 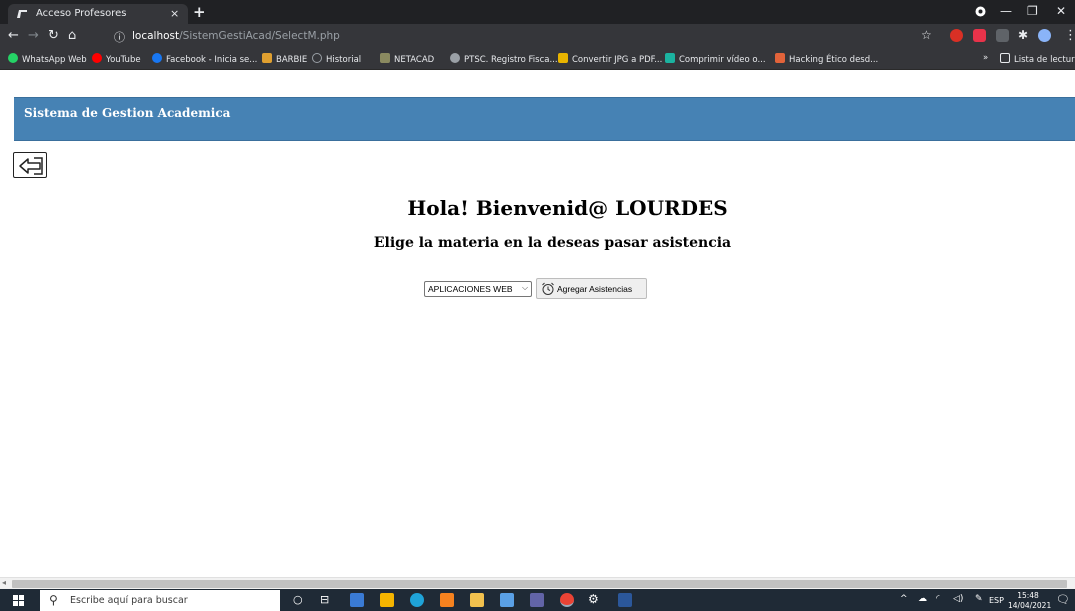 What do you see at coordinates (129, 600) in the screenshot?
I see `taskbar-search-placeholder: Escribe aquí para buscar` at bounding box center [129, 600].